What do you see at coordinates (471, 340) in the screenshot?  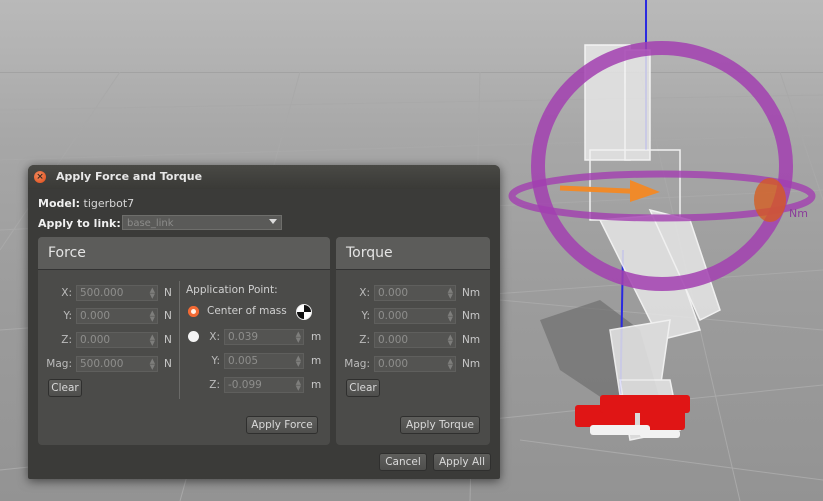 I see `torque-z-unit: Nm` at bounding box center [471, 340].